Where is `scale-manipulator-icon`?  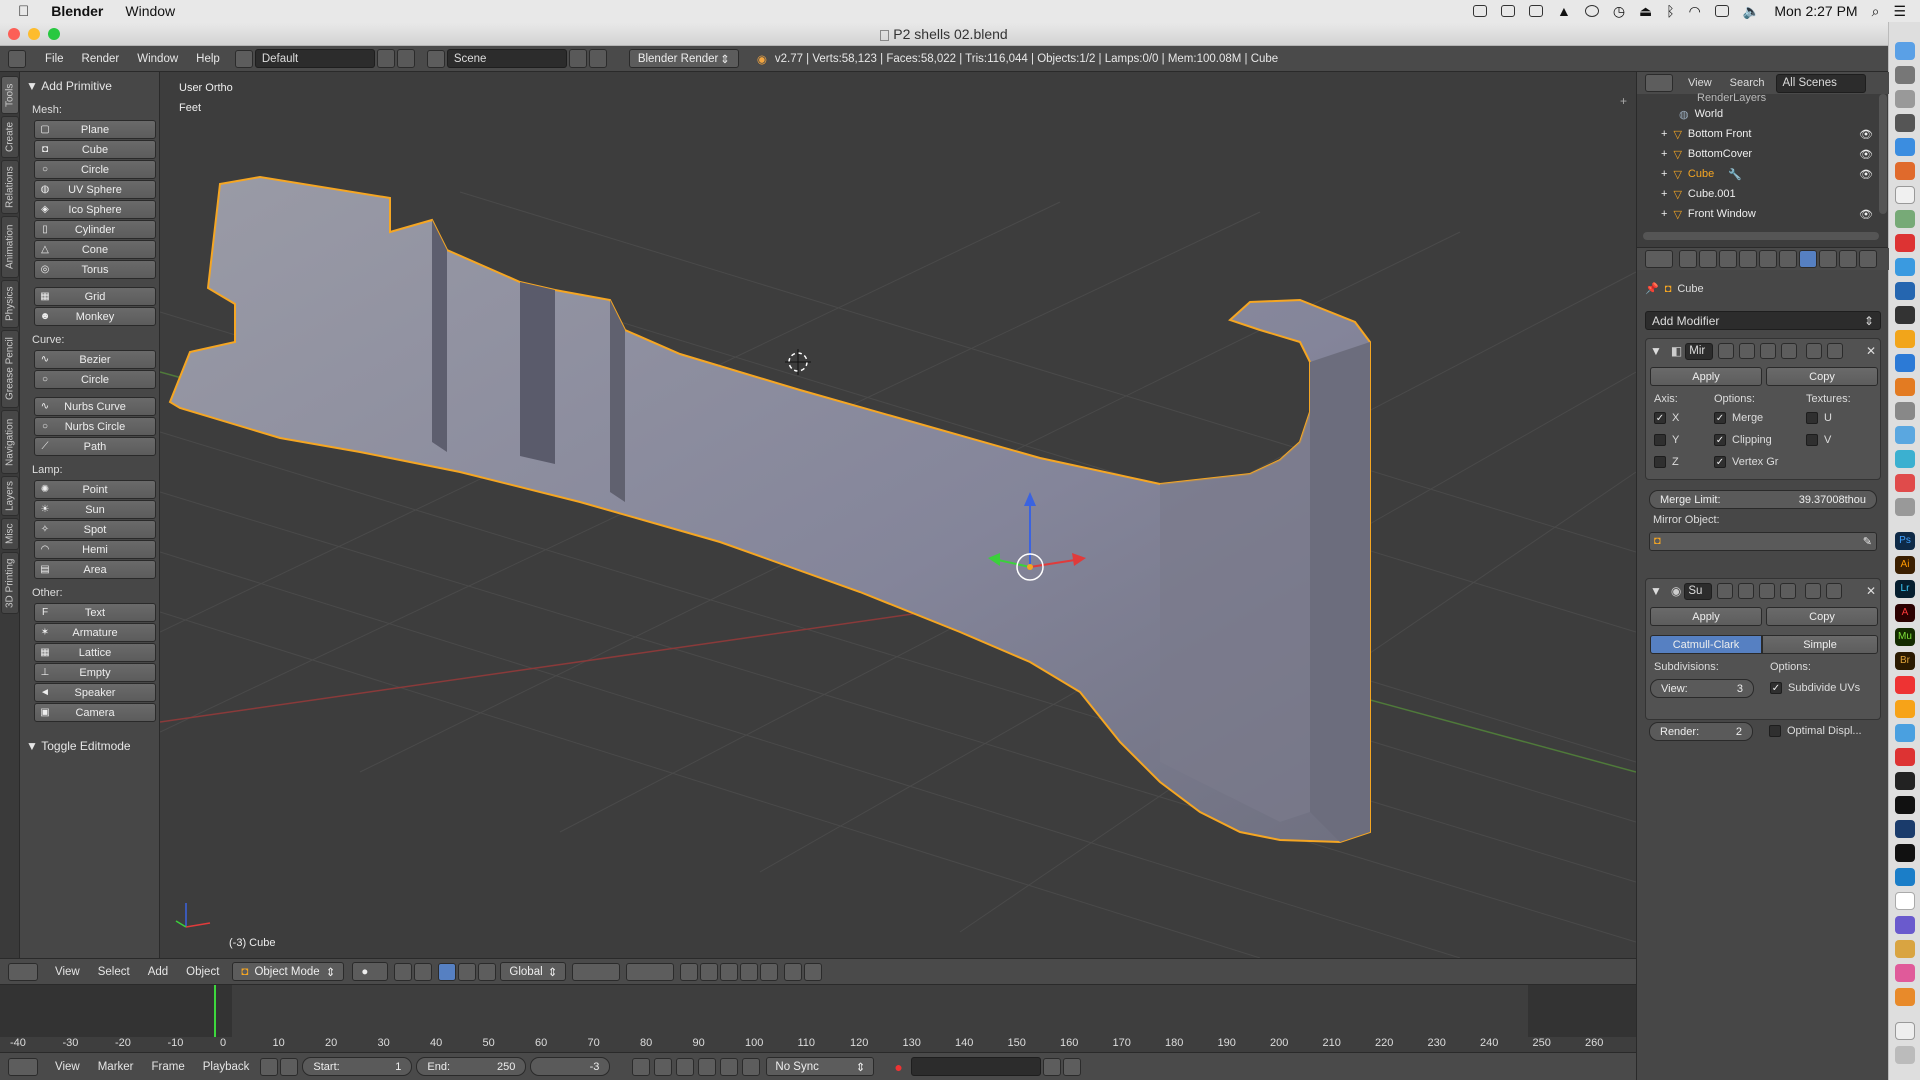 scale-manipulator-icon is located at coordinates (487, 971).